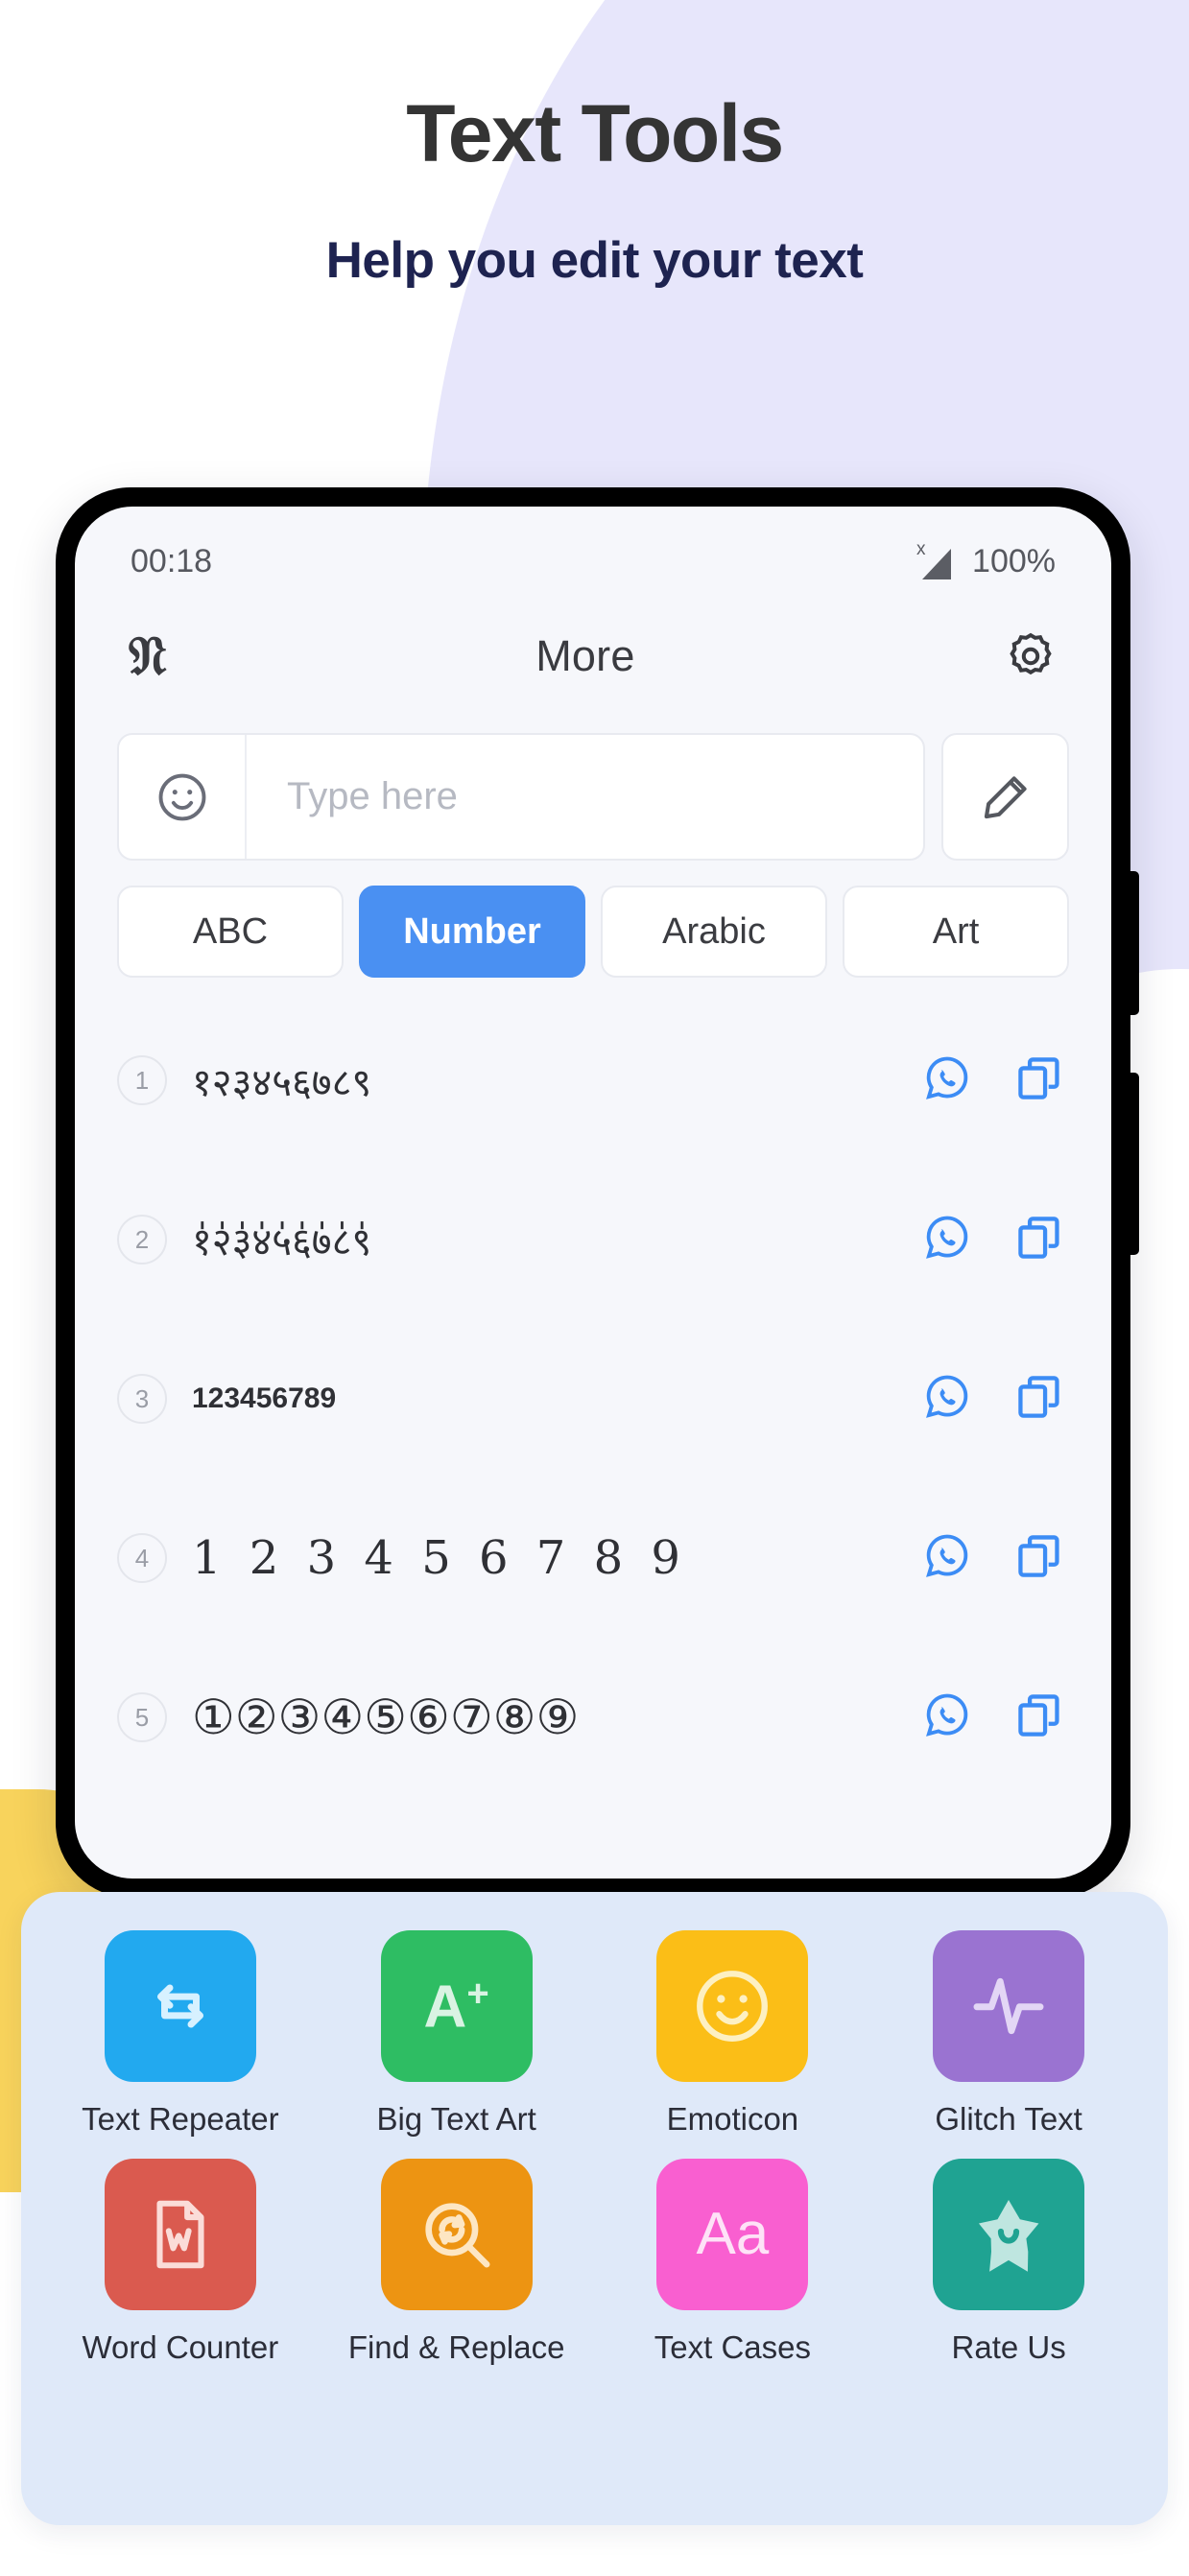 The height and width of the screenshot is (2576, 1189). What do you see at coordinates (180, 2347) in the screenshot?
I see `tool-label: Word Counter` at bounding box center [180, 2347].